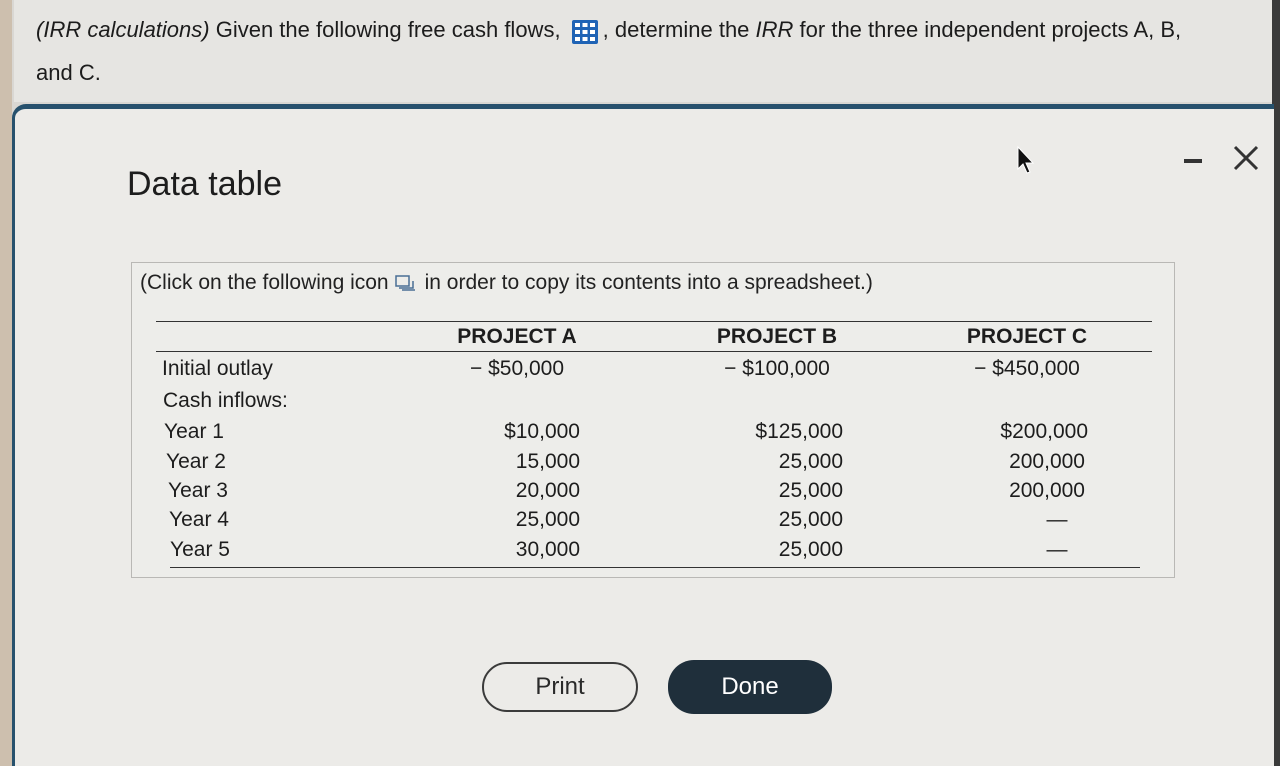 The height and width of the screenshot is (766, 1280). Describe the element at coordinates (6, 383) in the screenshot. I see `background-left-edge` at that location.